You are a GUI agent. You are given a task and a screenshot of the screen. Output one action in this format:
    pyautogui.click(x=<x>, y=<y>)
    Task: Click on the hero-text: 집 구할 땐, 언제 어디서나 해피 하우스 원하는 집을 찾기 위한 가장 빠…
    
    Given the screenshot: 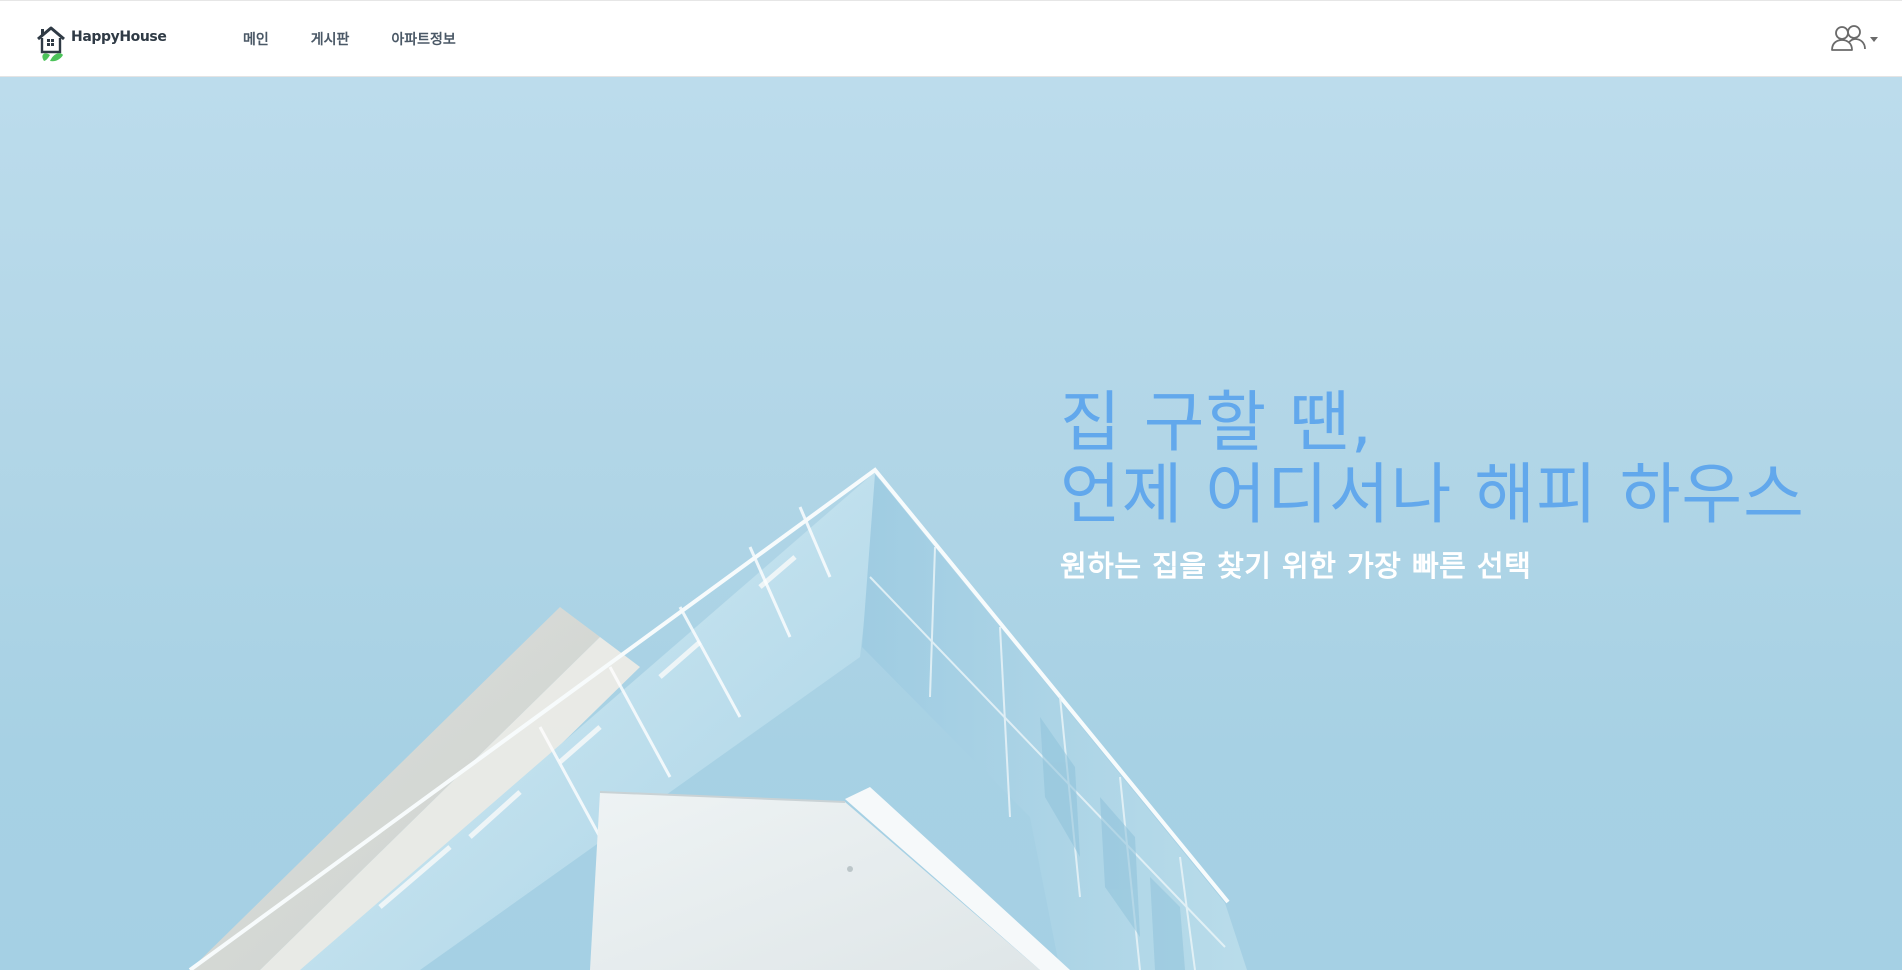 What is the action you would take?
    pyautogui.click(x=1432, y=486)
    